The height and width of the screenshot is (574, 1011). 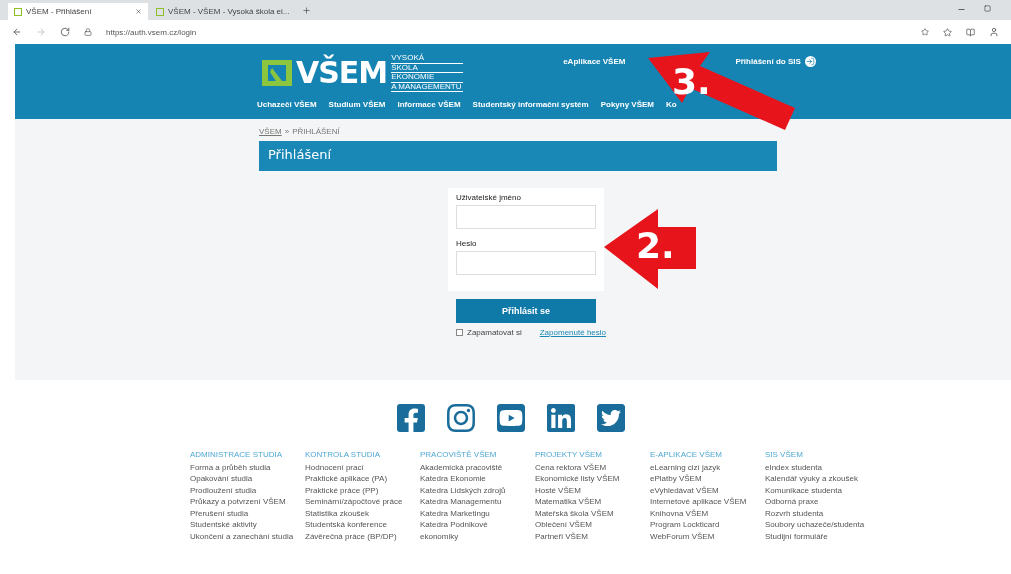 What do you see at coordinates (506, 32) in the screenshot?
I see `address-field: https://auth.vsem.cz/login` at bounding box center [506, 32].